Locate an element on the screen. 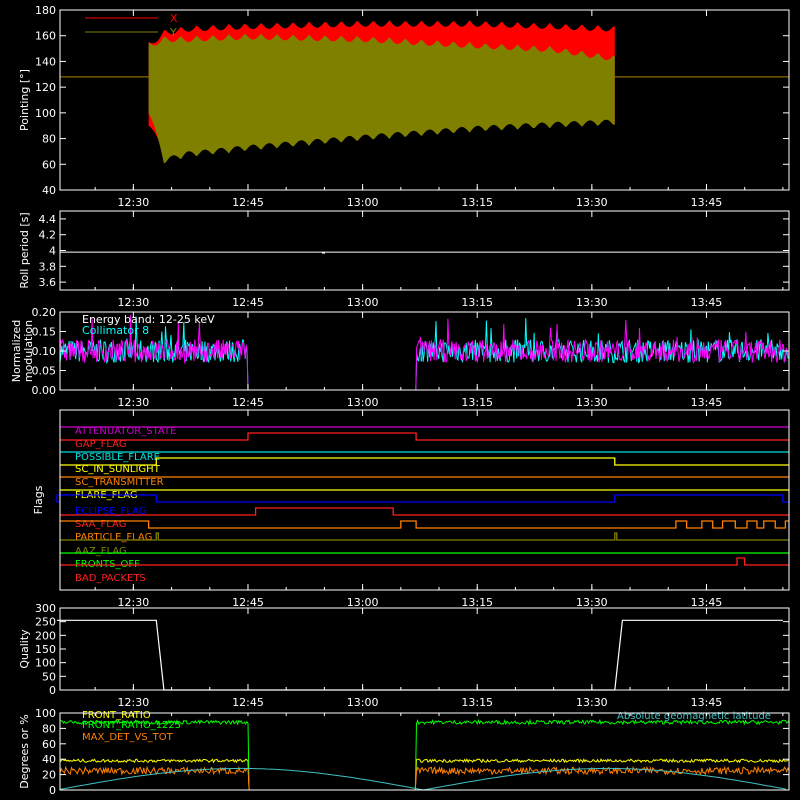  flag-label-attenuator-state: ATTENUATOR_STATE is located at coordinates (125, 431).